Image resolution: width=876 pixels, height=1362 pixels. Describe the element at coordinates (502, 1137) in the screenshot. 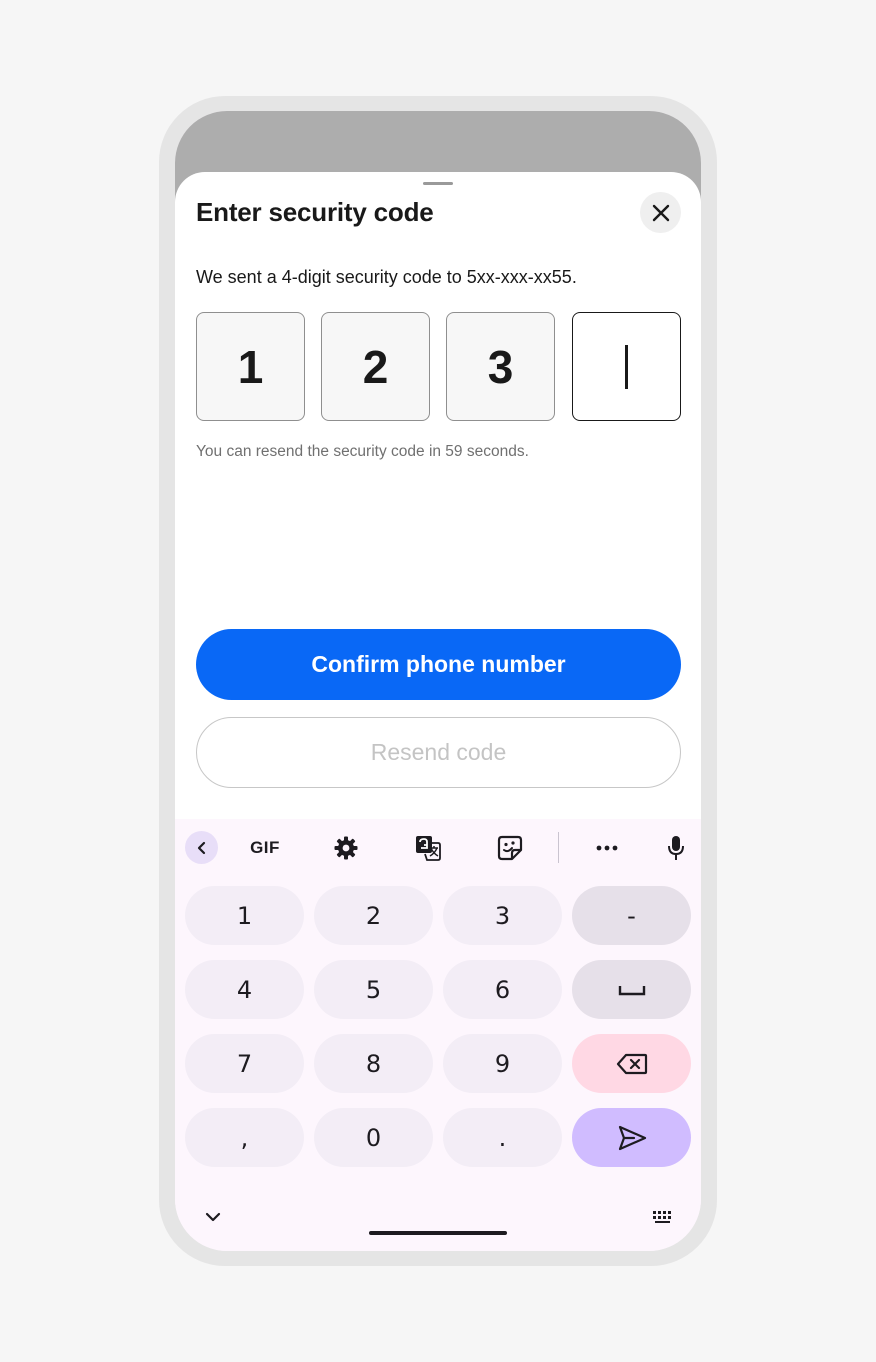

I see `key-period: .` at that location.